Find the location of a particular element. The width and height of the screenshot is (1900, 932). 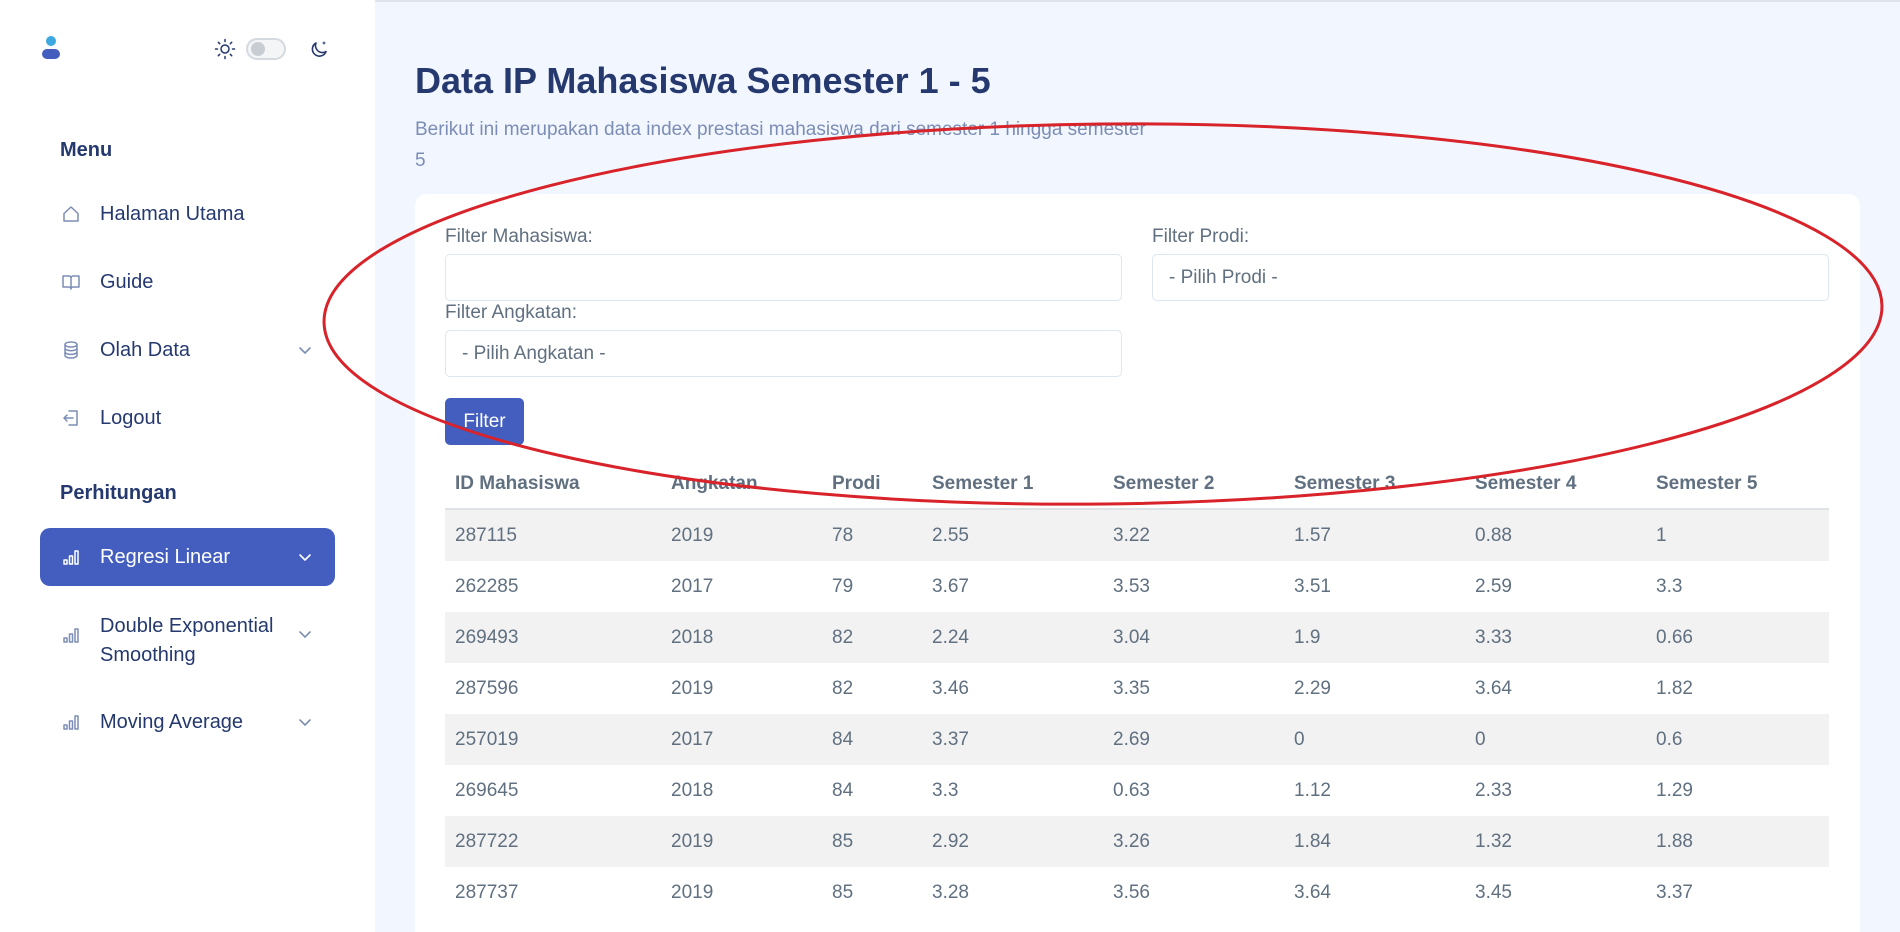

table-cell: 0.66 is located at coordinates (1674, 637).